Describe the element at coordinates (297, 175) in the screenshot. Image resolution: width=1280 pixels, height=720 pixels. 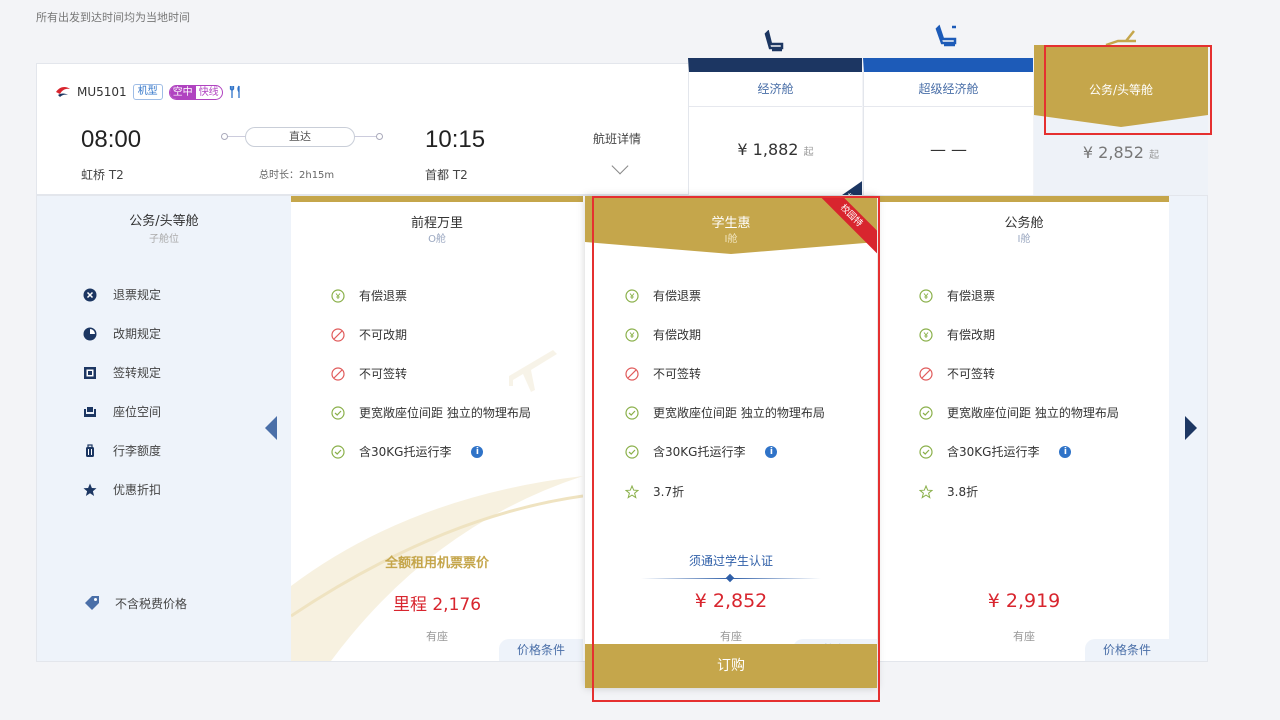
I see `flight-duration: 总时长：2h15m` at that location.